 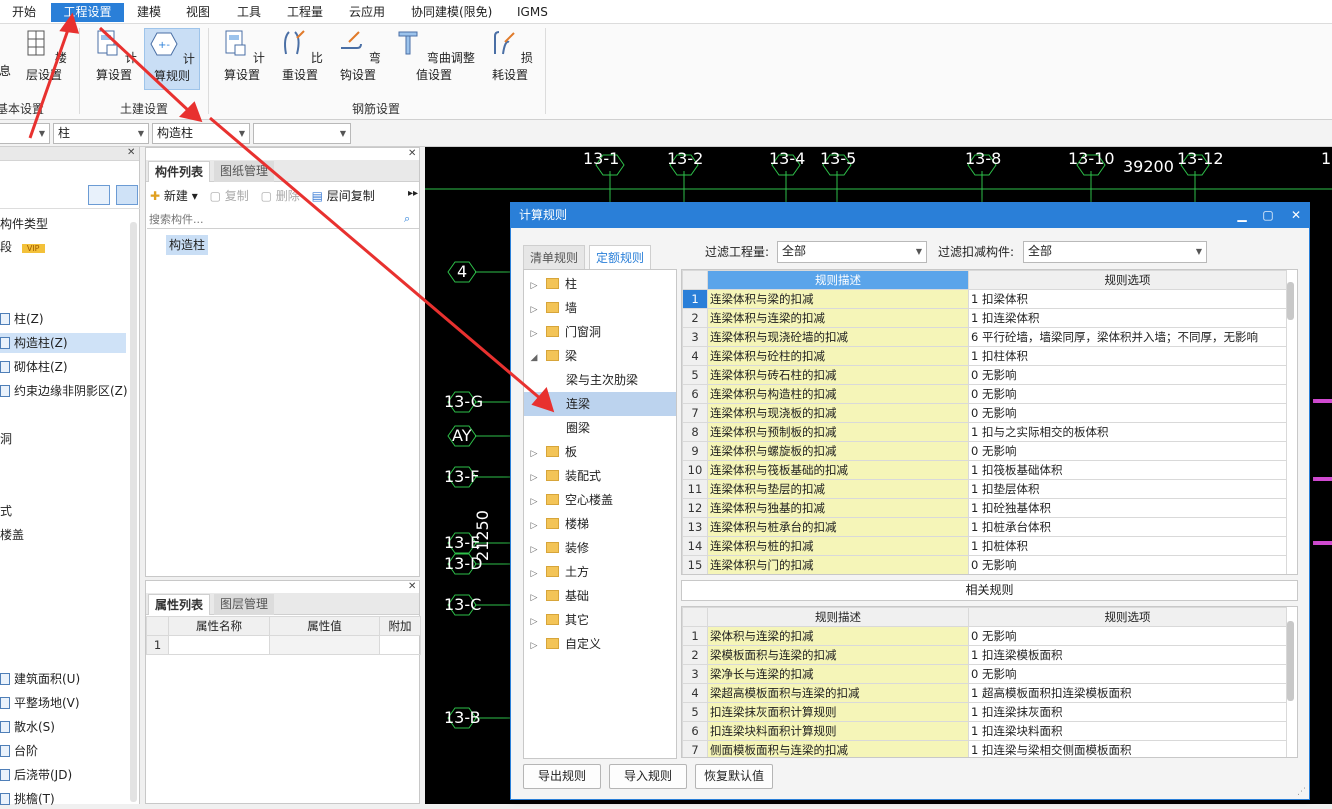 What do you see at coordinates (984, 564) in the screenshot?
I see `table-row: 15 连梁体积与门的扣减 0 无影响` at bounding box center [984, 564].